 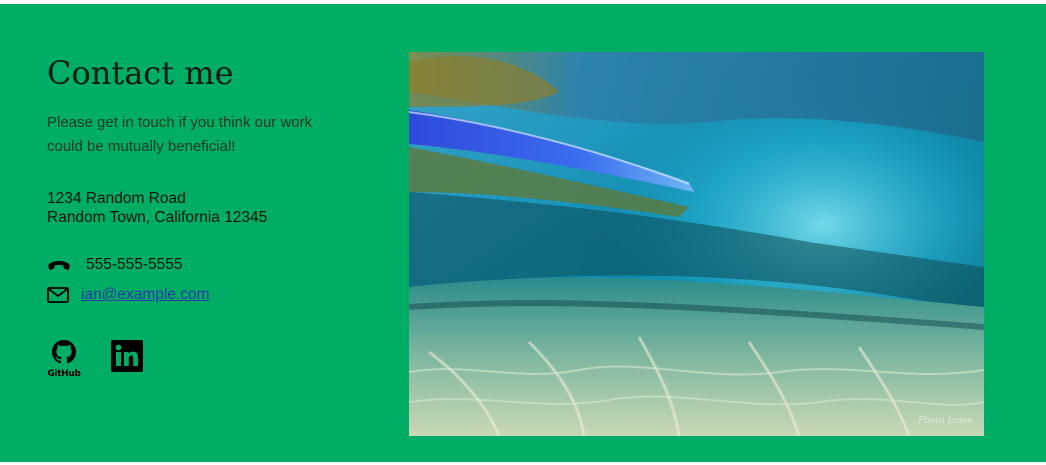 I want to click on linkedin-link, so click(x=127, y=358).